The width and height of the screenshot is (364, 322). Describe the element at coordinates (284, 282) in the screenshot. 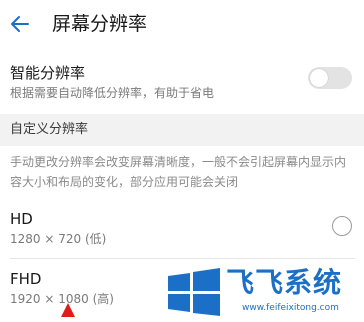

I see `watermark-text: 飞飞系统` at that location.